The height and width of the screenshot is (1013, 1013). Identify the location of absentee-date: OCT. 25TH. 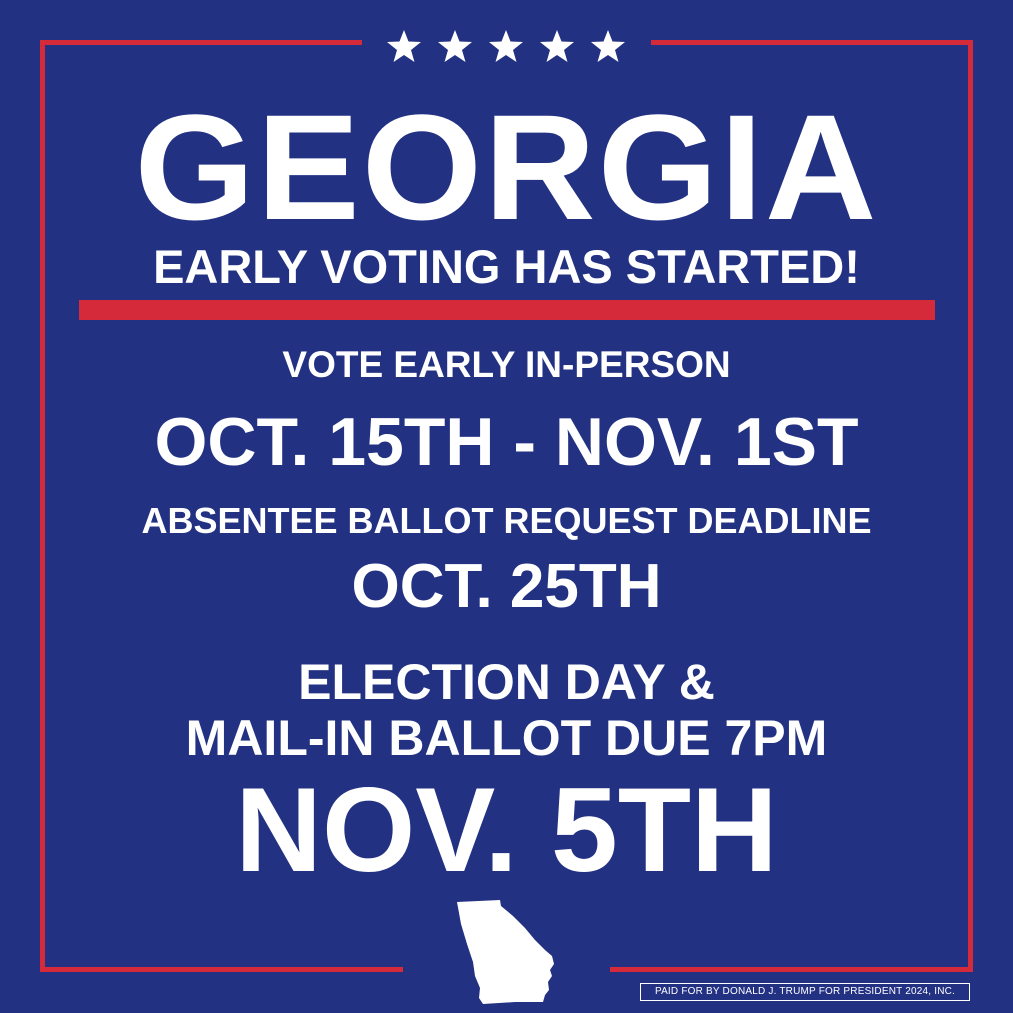
(506, 586).